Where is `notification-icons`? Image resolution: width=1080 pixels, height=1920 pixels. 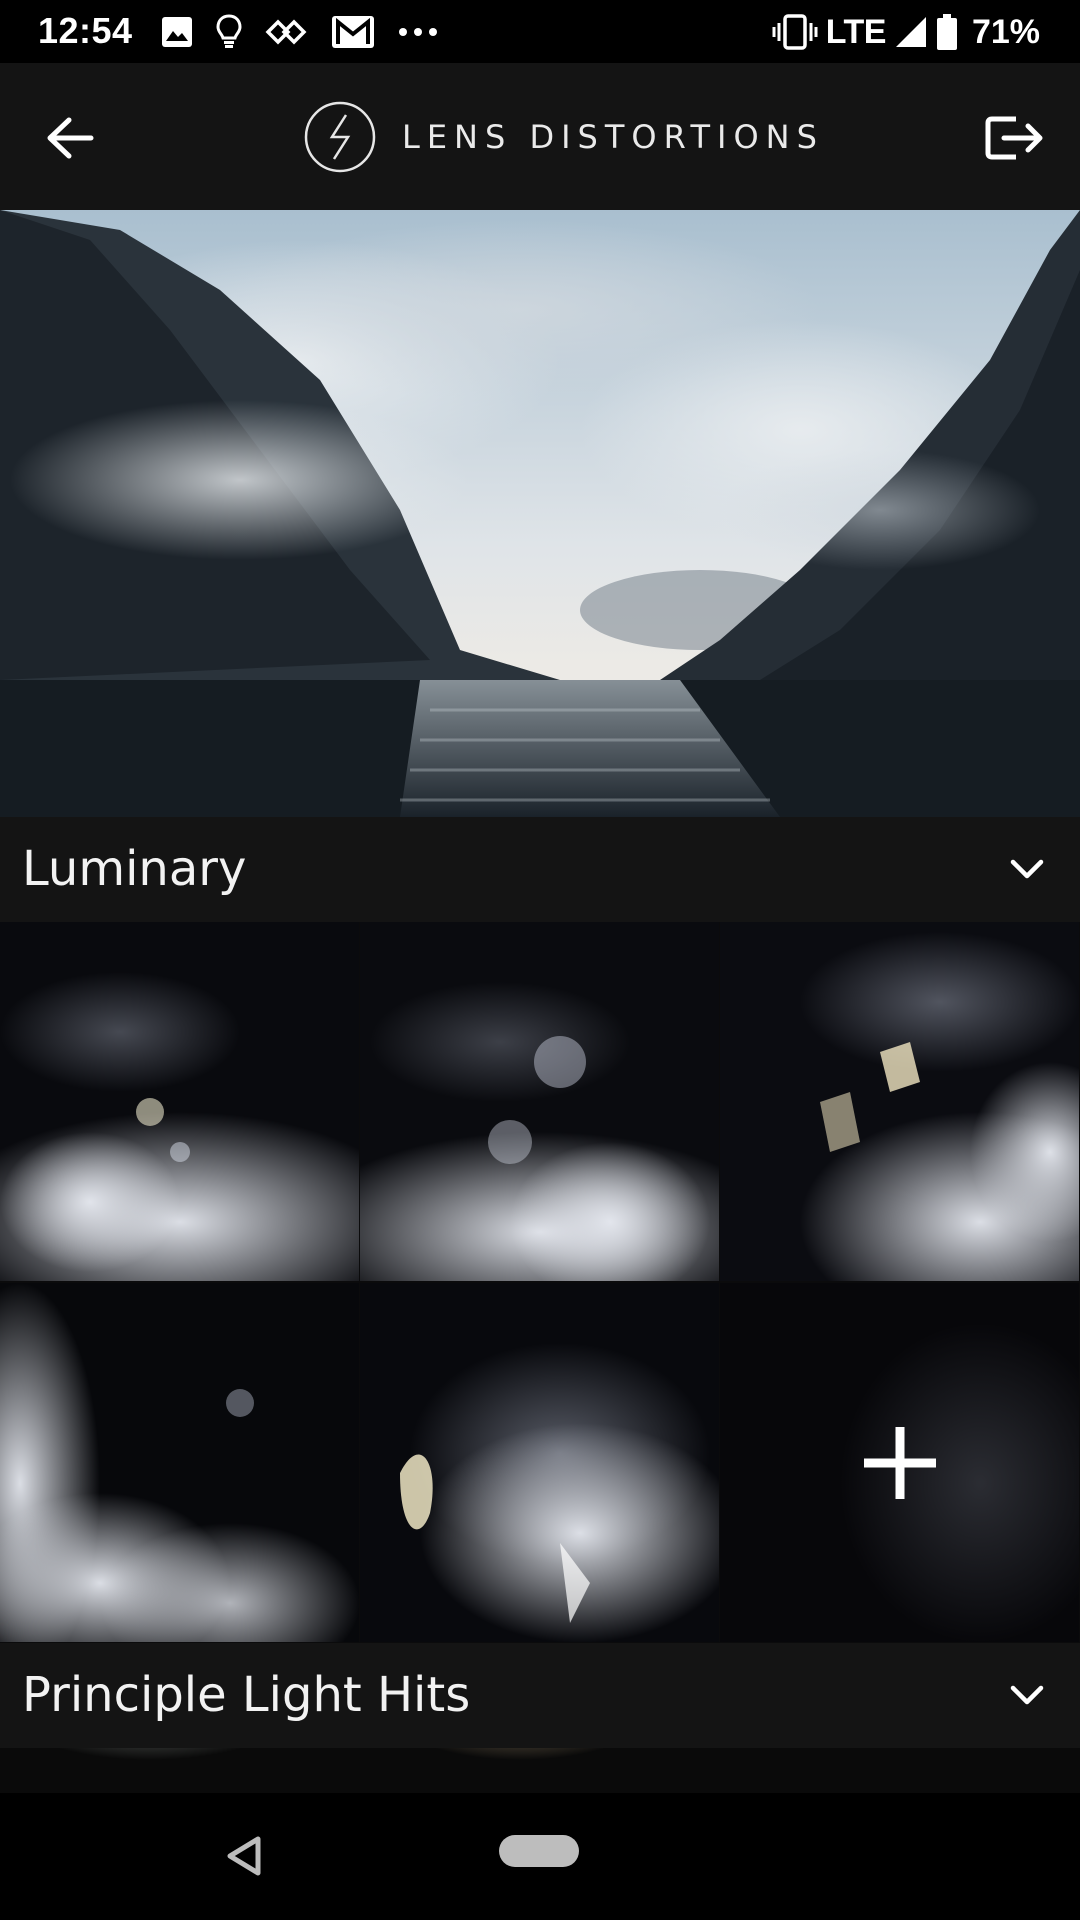 notification-icons is located at coordinates (299, 32).